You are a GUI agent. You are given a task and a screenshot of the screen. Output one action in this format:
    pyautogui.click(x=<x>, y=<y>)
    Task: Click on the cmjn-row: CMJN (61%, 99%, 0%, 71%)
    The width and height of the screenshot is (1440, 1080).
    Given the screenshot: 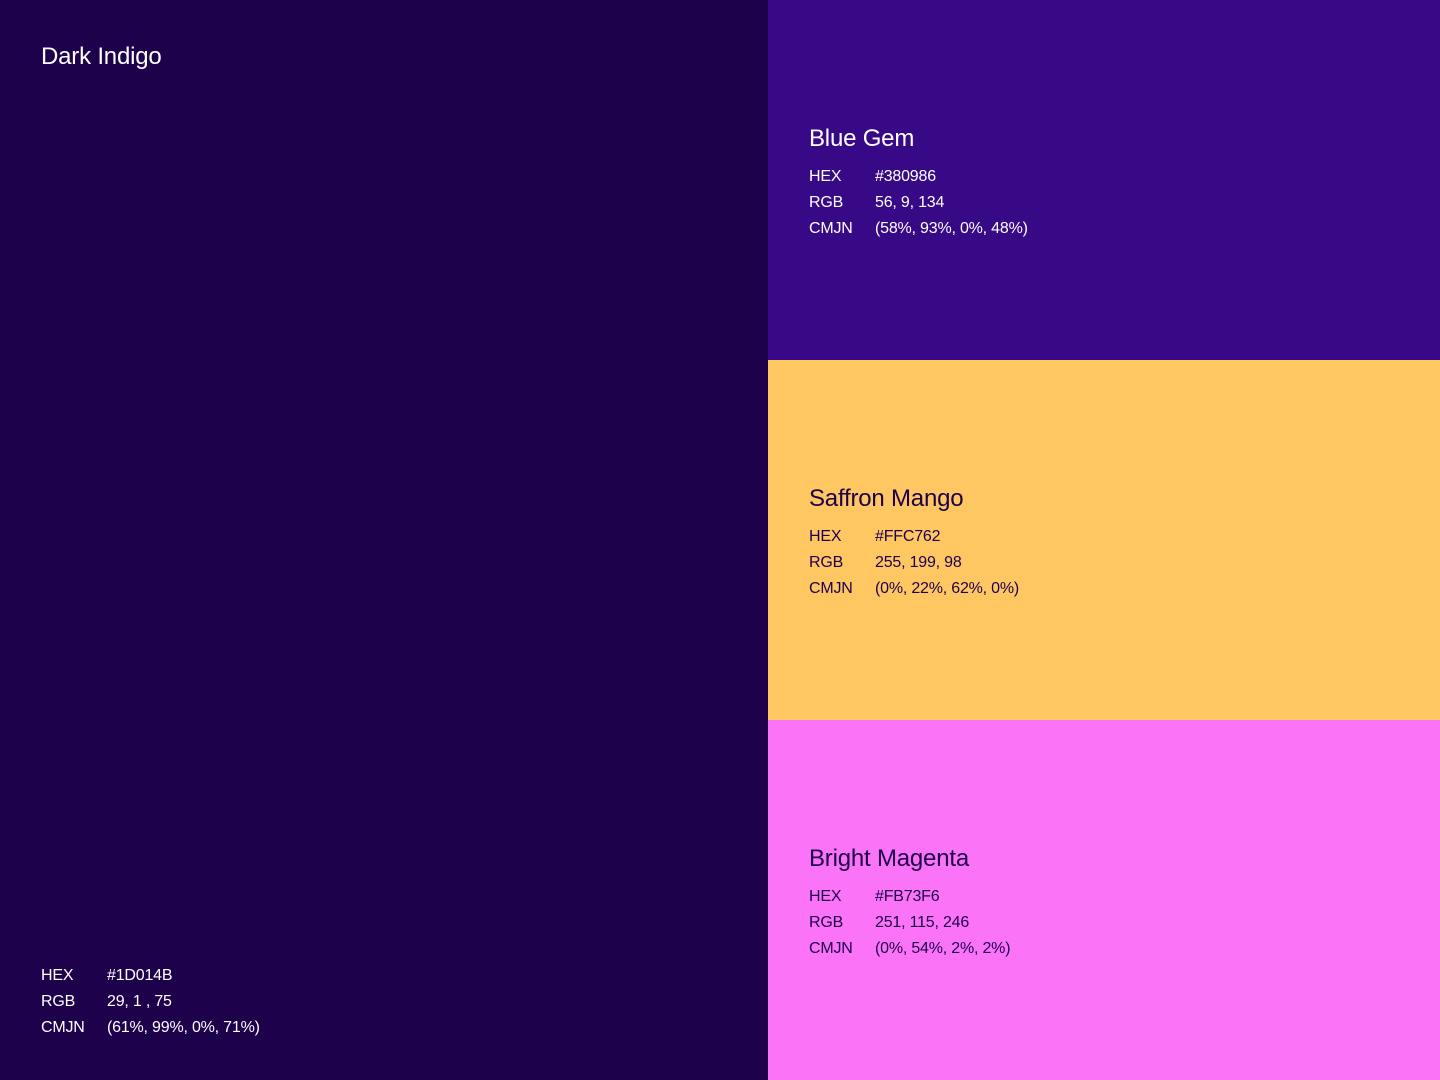 What is the action you would take?
    pyautogui.click(x=150, y=1028)
    